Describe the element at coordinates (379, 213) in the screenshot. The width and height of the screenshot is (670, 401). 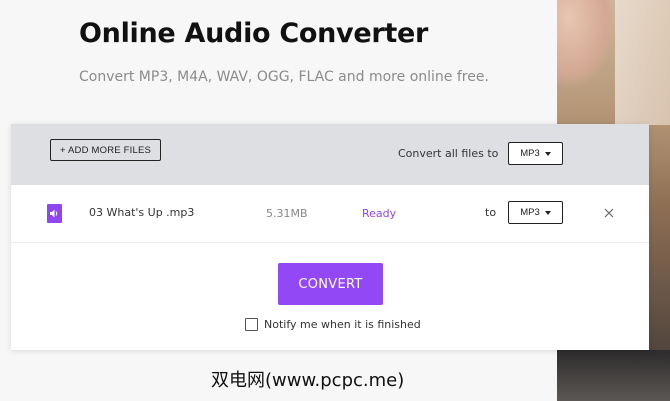
I see `file-status: Ready` at that location.